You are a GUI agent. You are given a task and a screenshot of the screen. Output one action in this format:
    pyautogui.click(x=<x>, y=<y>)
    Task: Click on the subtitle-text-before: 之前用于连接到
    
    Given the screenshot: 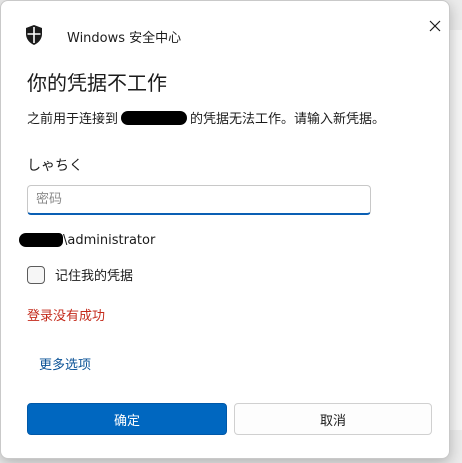 What is the action you would take?
    pyautogui.click(x=73, y=119)
    